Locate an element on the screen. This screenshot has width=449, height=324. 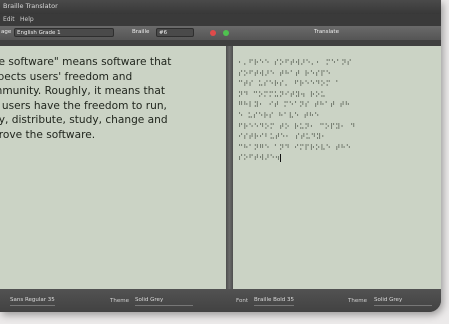
text-cursor is located at coordinates (281, 158).